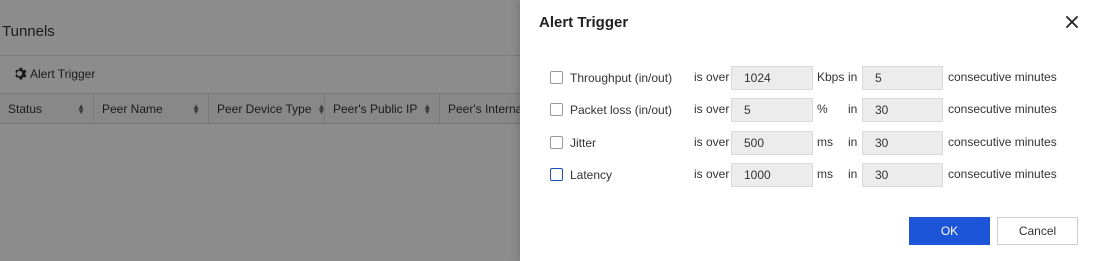  I want to click on jitter-value-input, so click(772, 143).